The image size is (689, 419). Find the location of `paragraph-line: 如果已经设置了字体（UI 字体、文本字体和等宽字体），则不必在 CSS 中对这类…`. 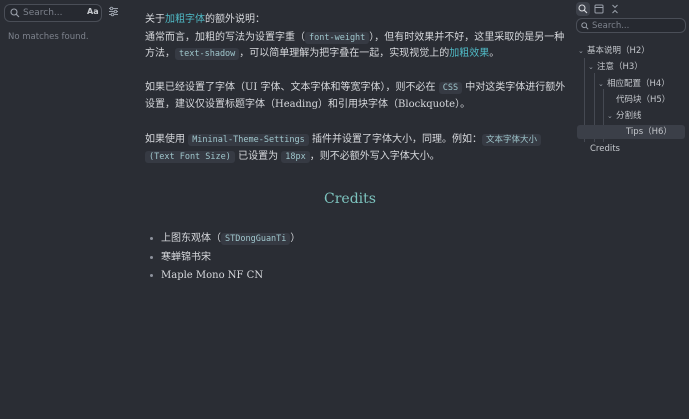

paragraph-line: 如果已经设置了字体（UI 字体、文本字体和等宽字体），则不必在 CSS 中对这类… is located at coordinates (355, 88).